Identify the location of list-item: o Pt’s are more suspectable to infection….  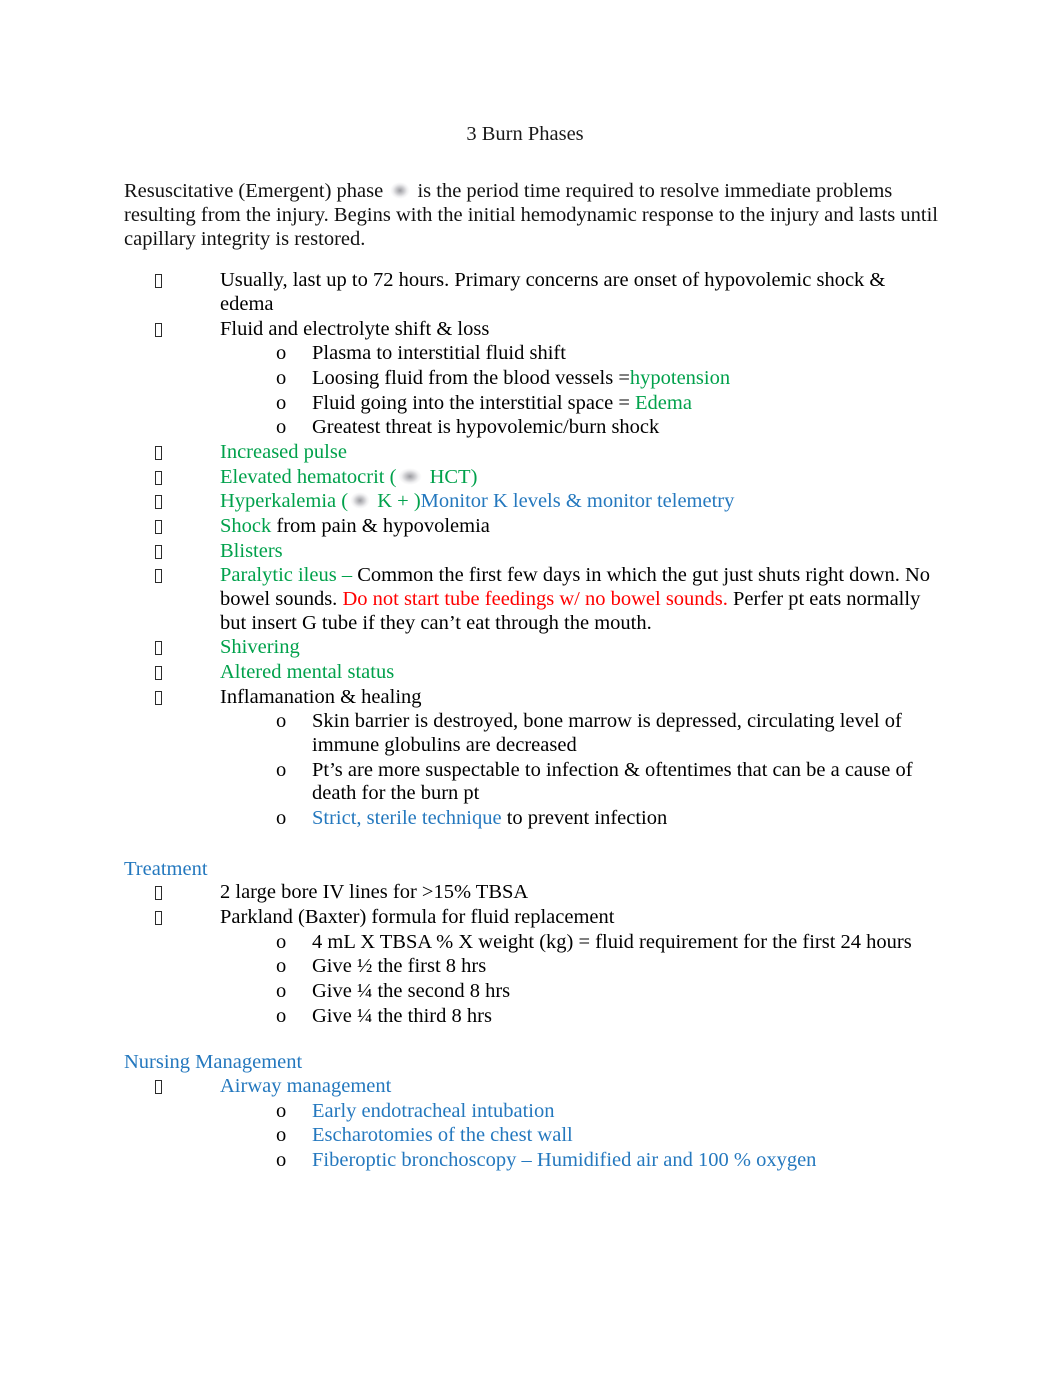
(596, 782).